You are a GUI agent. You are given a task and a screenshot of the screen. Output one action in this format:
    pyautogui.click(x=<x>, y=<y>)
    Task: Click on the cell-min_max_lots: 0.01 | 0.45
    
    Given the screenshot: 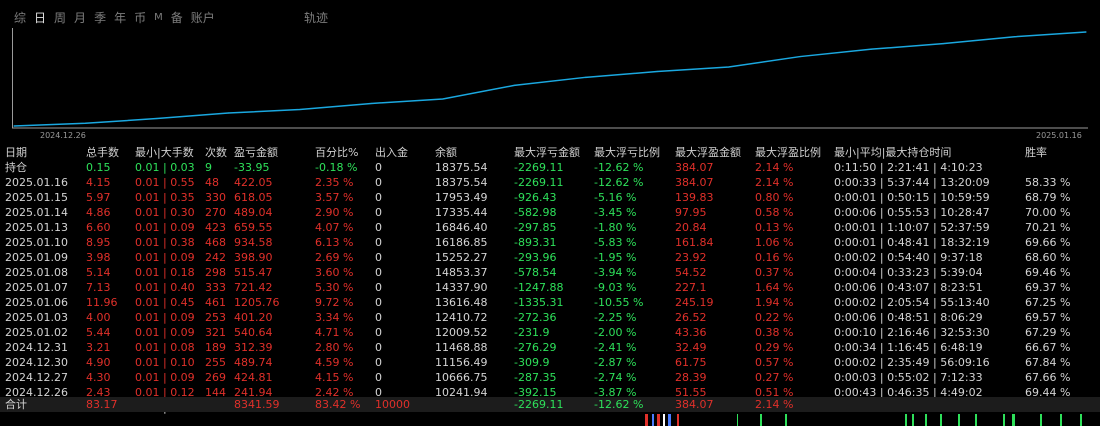 What is the action you would take?
    pyautogui.click(x=165, y=302)
    